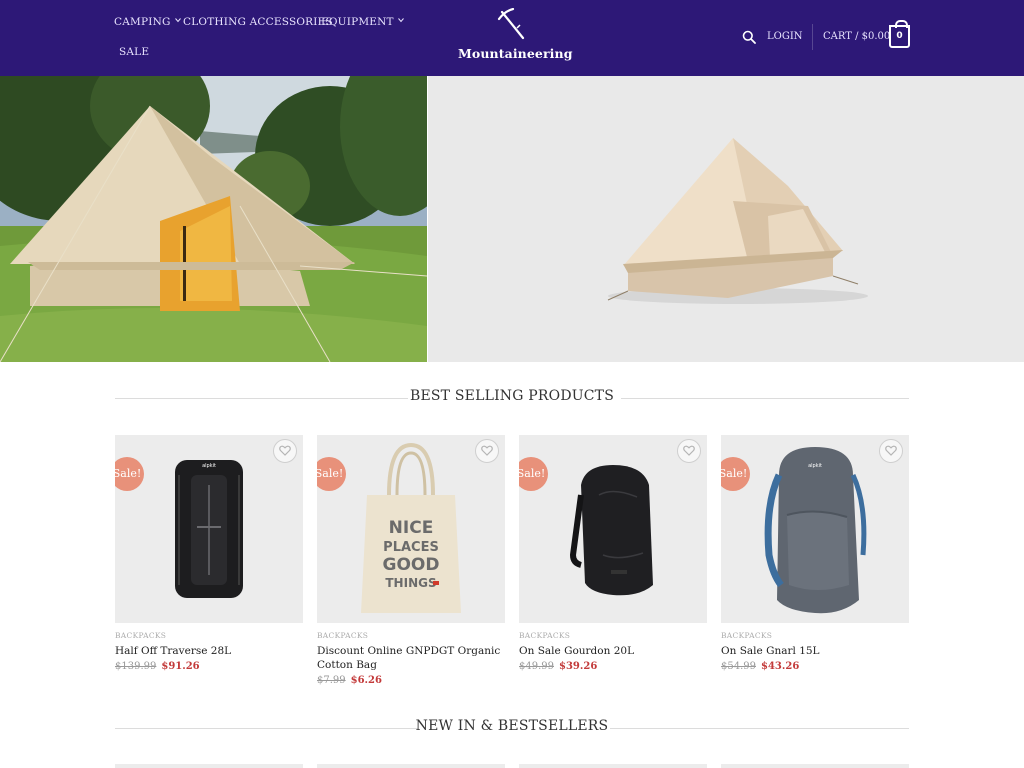 Image resolution: width=1024 pixels, height=768 pixels. Describe the element at coordinates (815, 651) in the screenshot. I see `product-name: On Sale Gnarl 15L` at that location.